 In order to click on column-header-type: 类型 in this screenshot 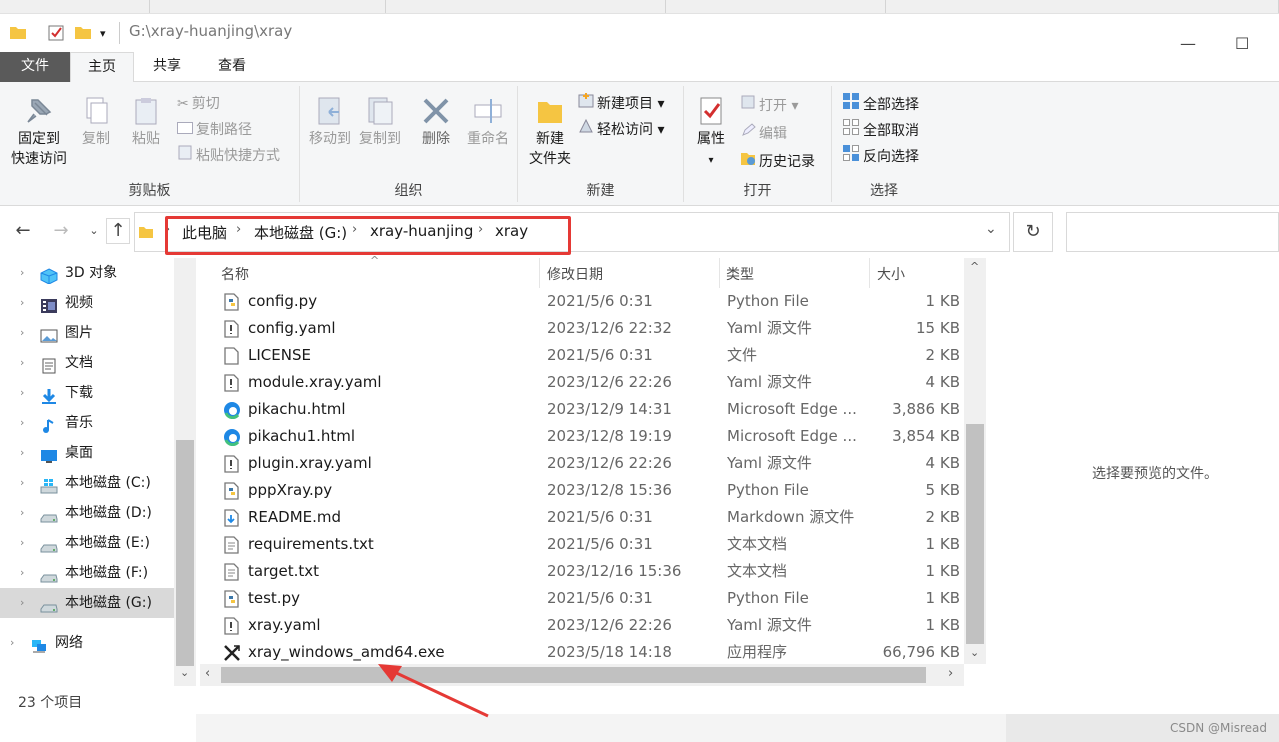, I will do `click(740, 274)`.